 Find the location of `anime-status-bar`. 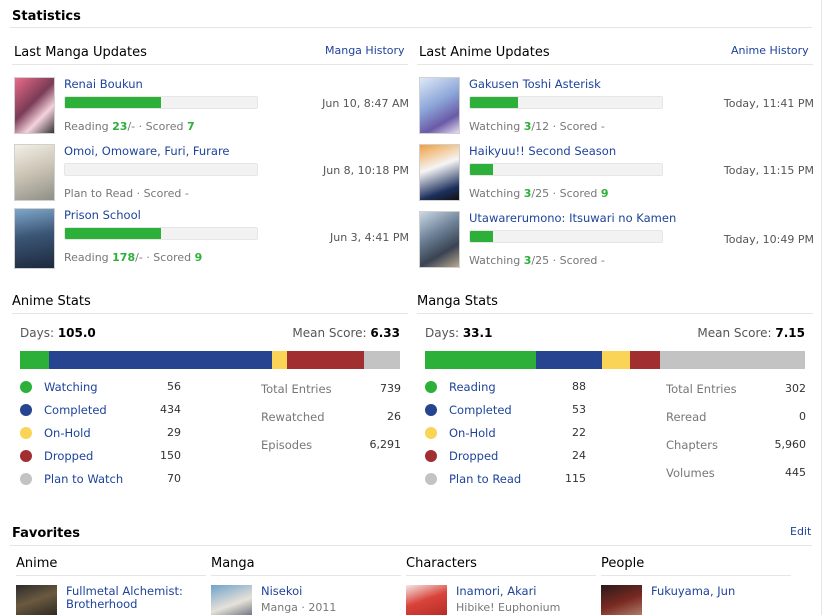

anime-status-bar is located at coordinates (210, 360).